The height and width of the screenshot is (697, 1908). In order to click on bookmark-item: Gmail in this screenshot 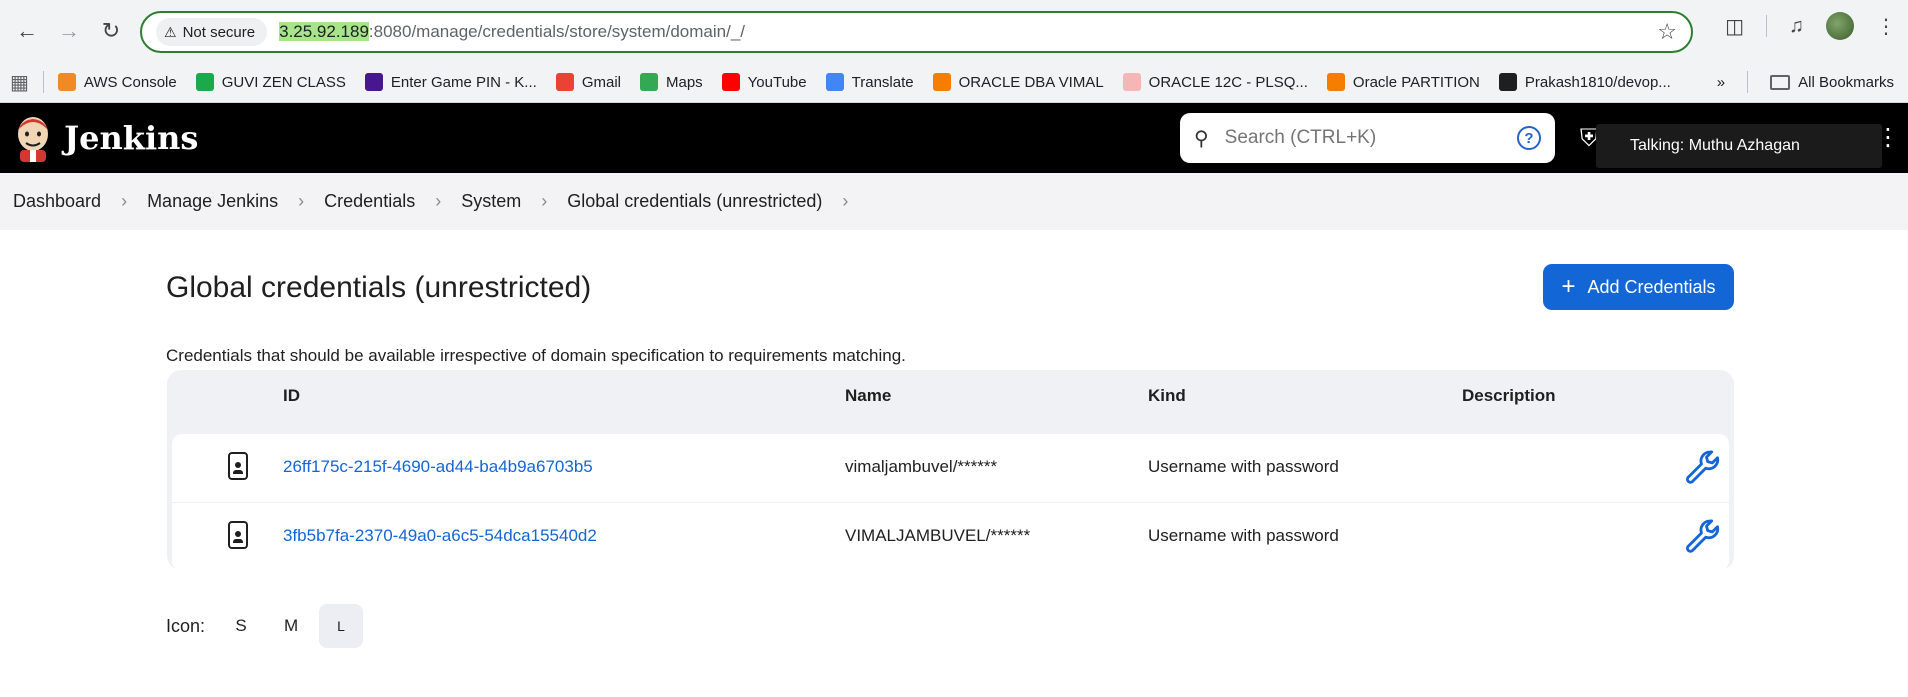, I will do `click(588, 82)`.